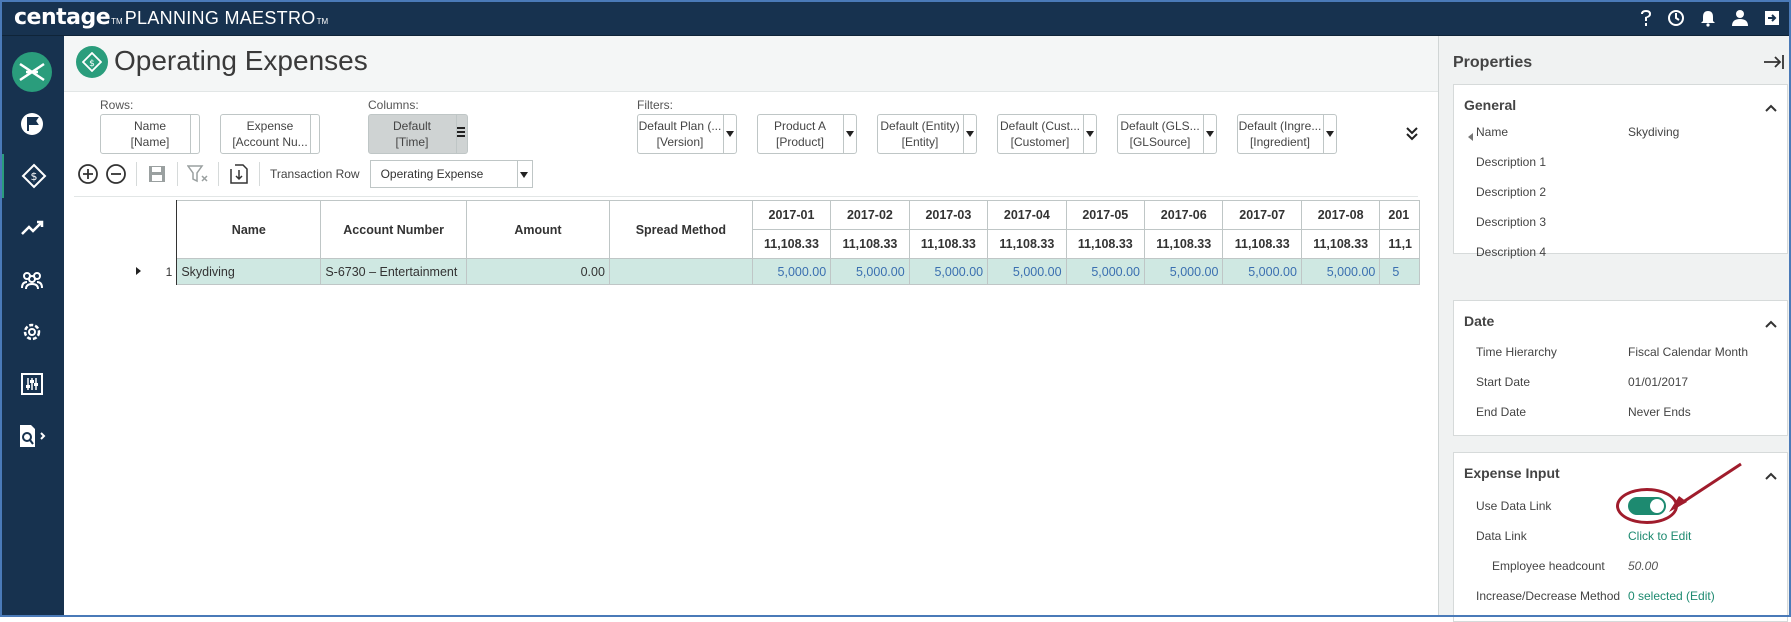 This screenshot has width=1791, height=622. I want to click on column-pill-time: Default [Time], so click(418, 134).